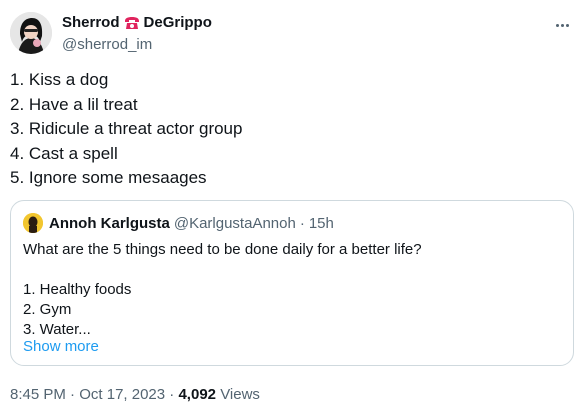 The image size is (588, 420). What do you see at coordinates (61, 346) in the screenshot?
I see `show-more-link: Show more` at bounding box center [61, 346].